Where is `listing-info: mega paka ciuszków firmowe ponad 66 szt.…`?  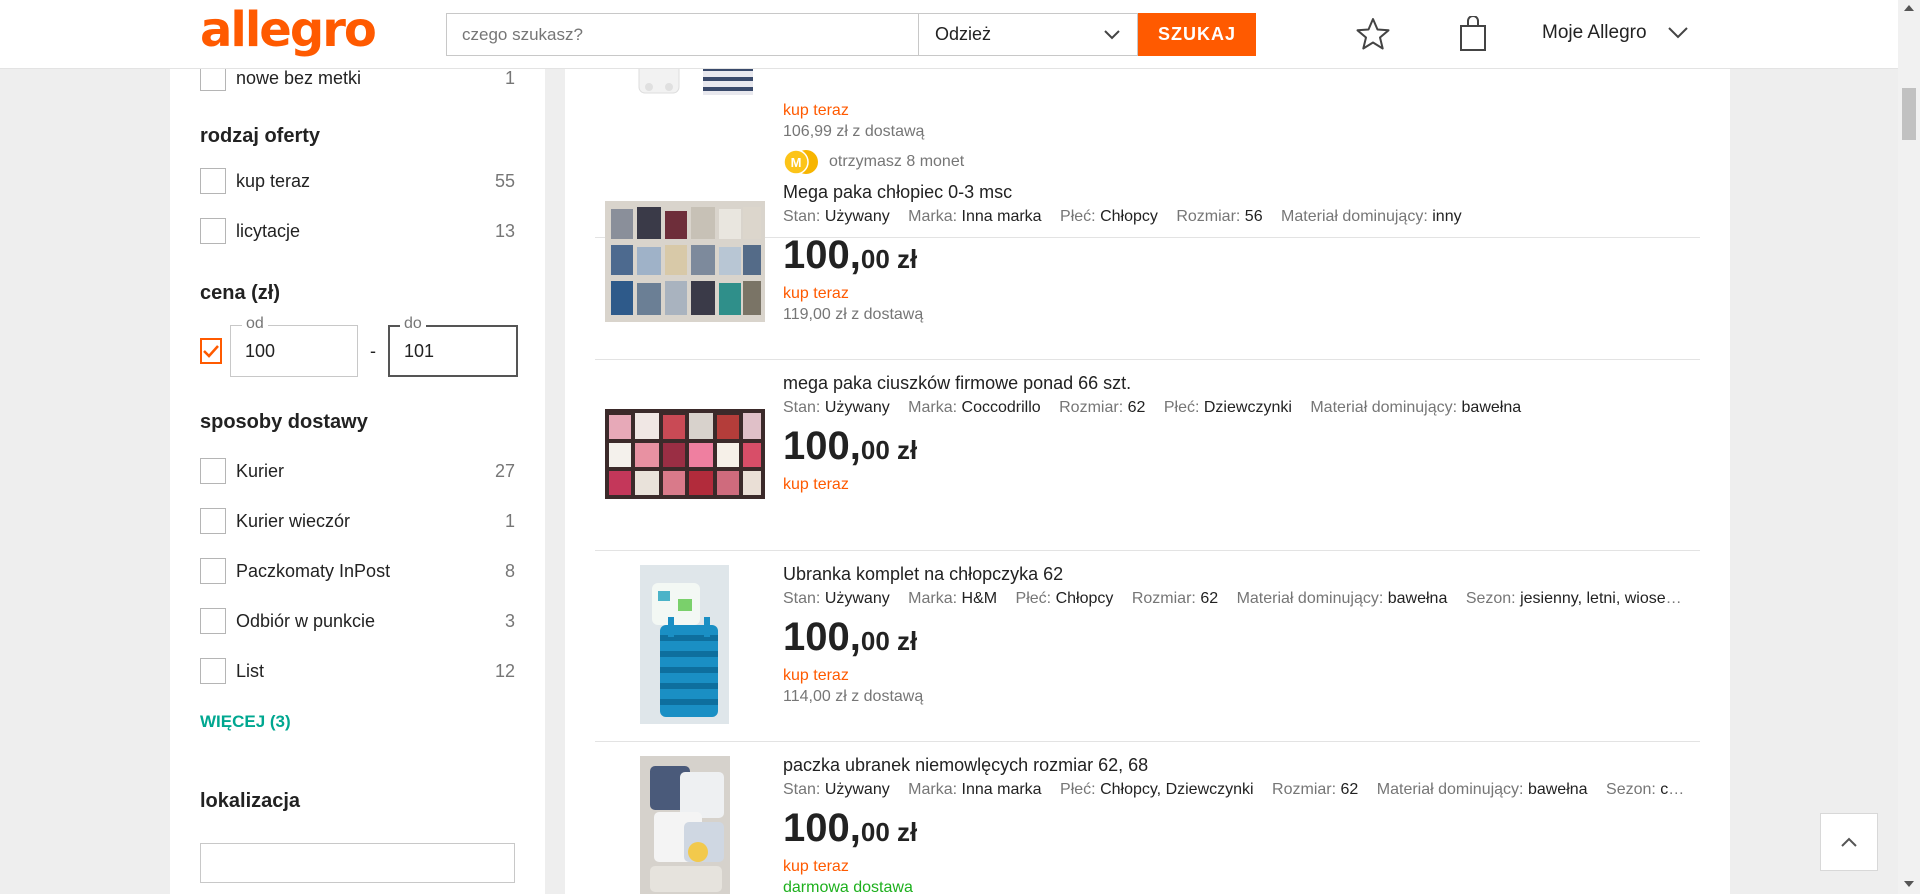 listing-info: mega paka ciuszków firmowe ponad 66 szt.… is located at coordinates (1236, 433).